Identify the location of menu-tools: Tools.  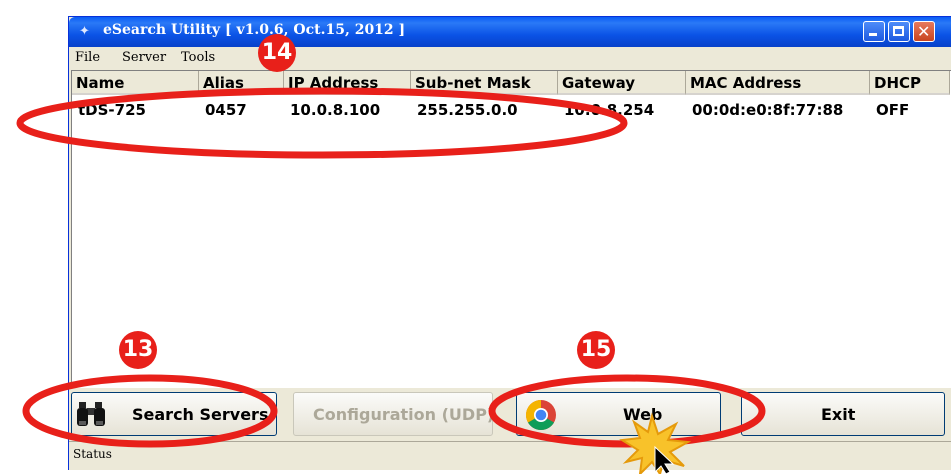
(198, 57).